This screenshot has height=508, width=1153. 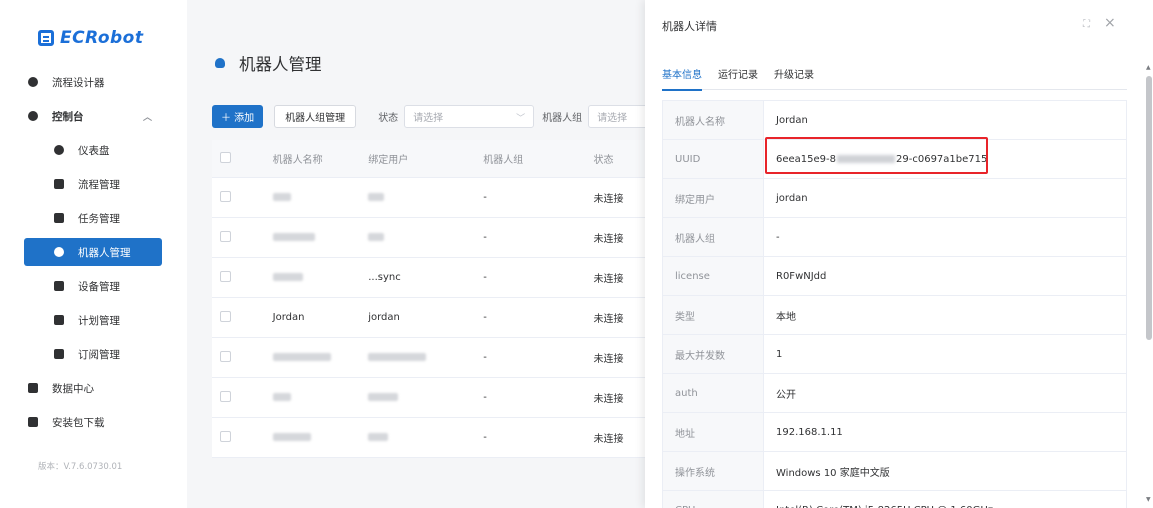 I want to click on detail-row: auth 公开, so click(x=894, y=393).